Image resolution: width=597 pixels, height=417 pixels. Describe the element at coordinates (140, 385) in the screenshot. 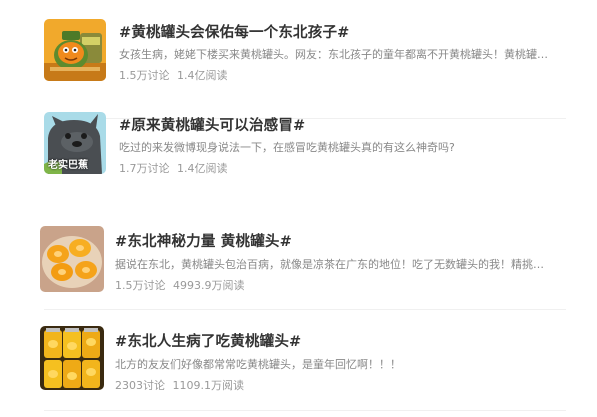

I see `discuss-count: 2303讨论` at that location.